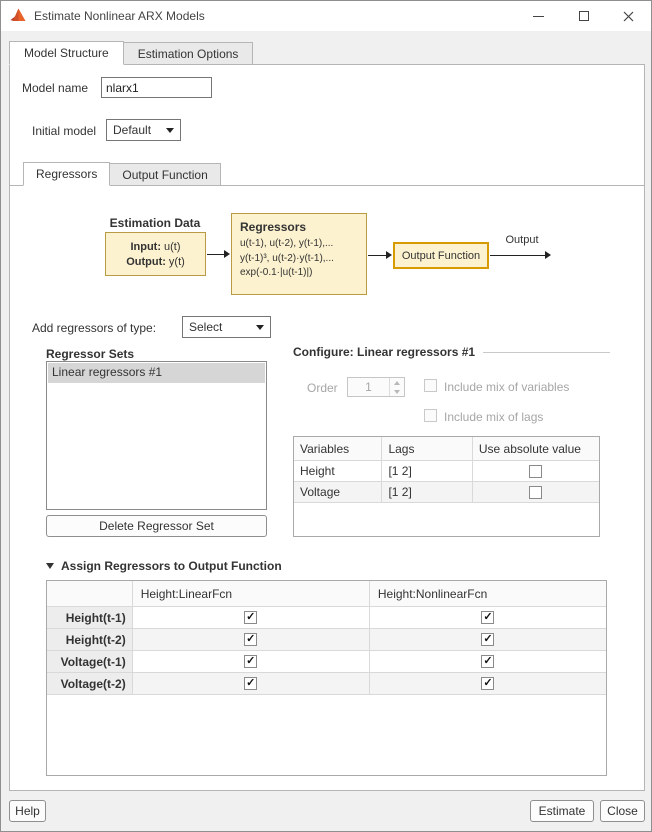 The width and height of the screenshot is (652, 832). Describe the element at coordinates (430, 415) in the screenshot. I see `include-mix-lags-checkbox` at that location.